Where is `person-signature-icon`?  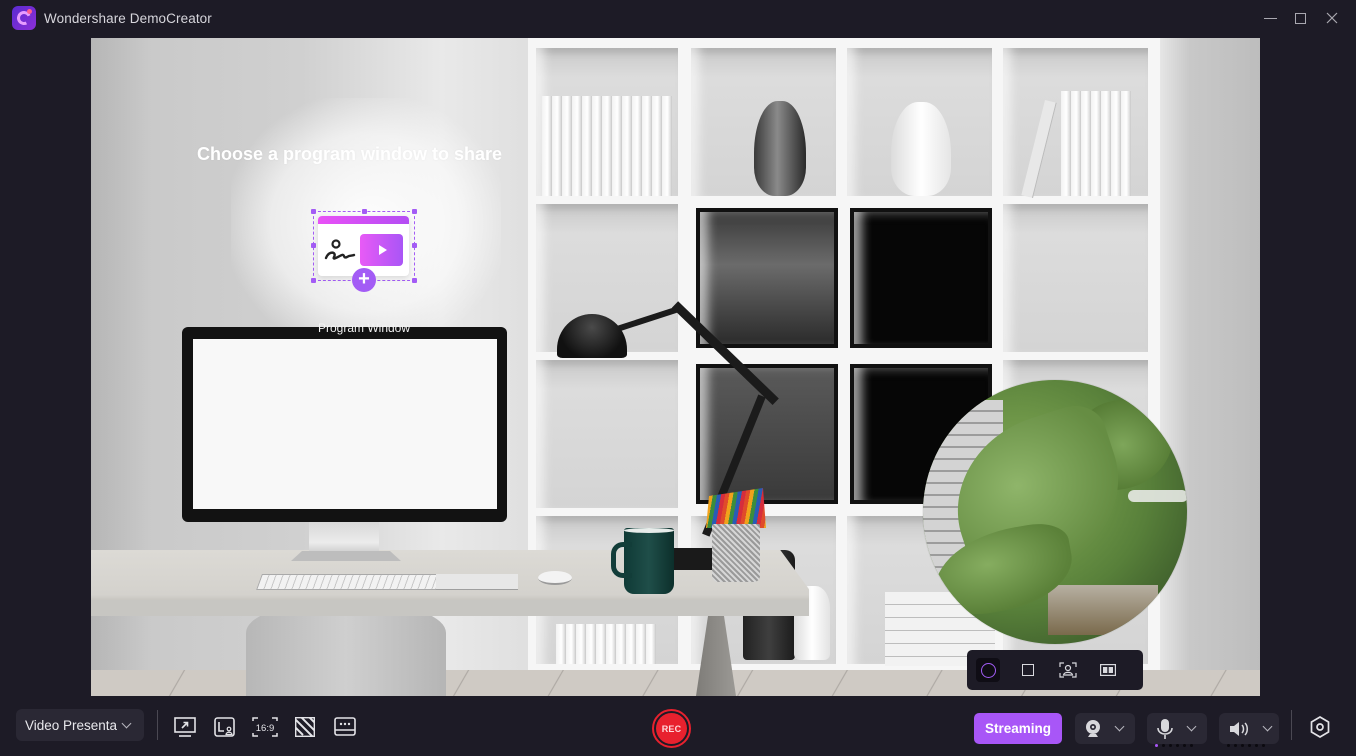 person-signature-icon is located at coordinates (340, 249).